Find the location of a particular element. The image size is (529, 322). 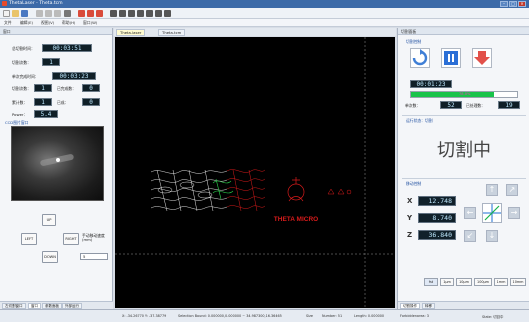

single-time-display: 00:03:23 is located at coordinates (74, 76).